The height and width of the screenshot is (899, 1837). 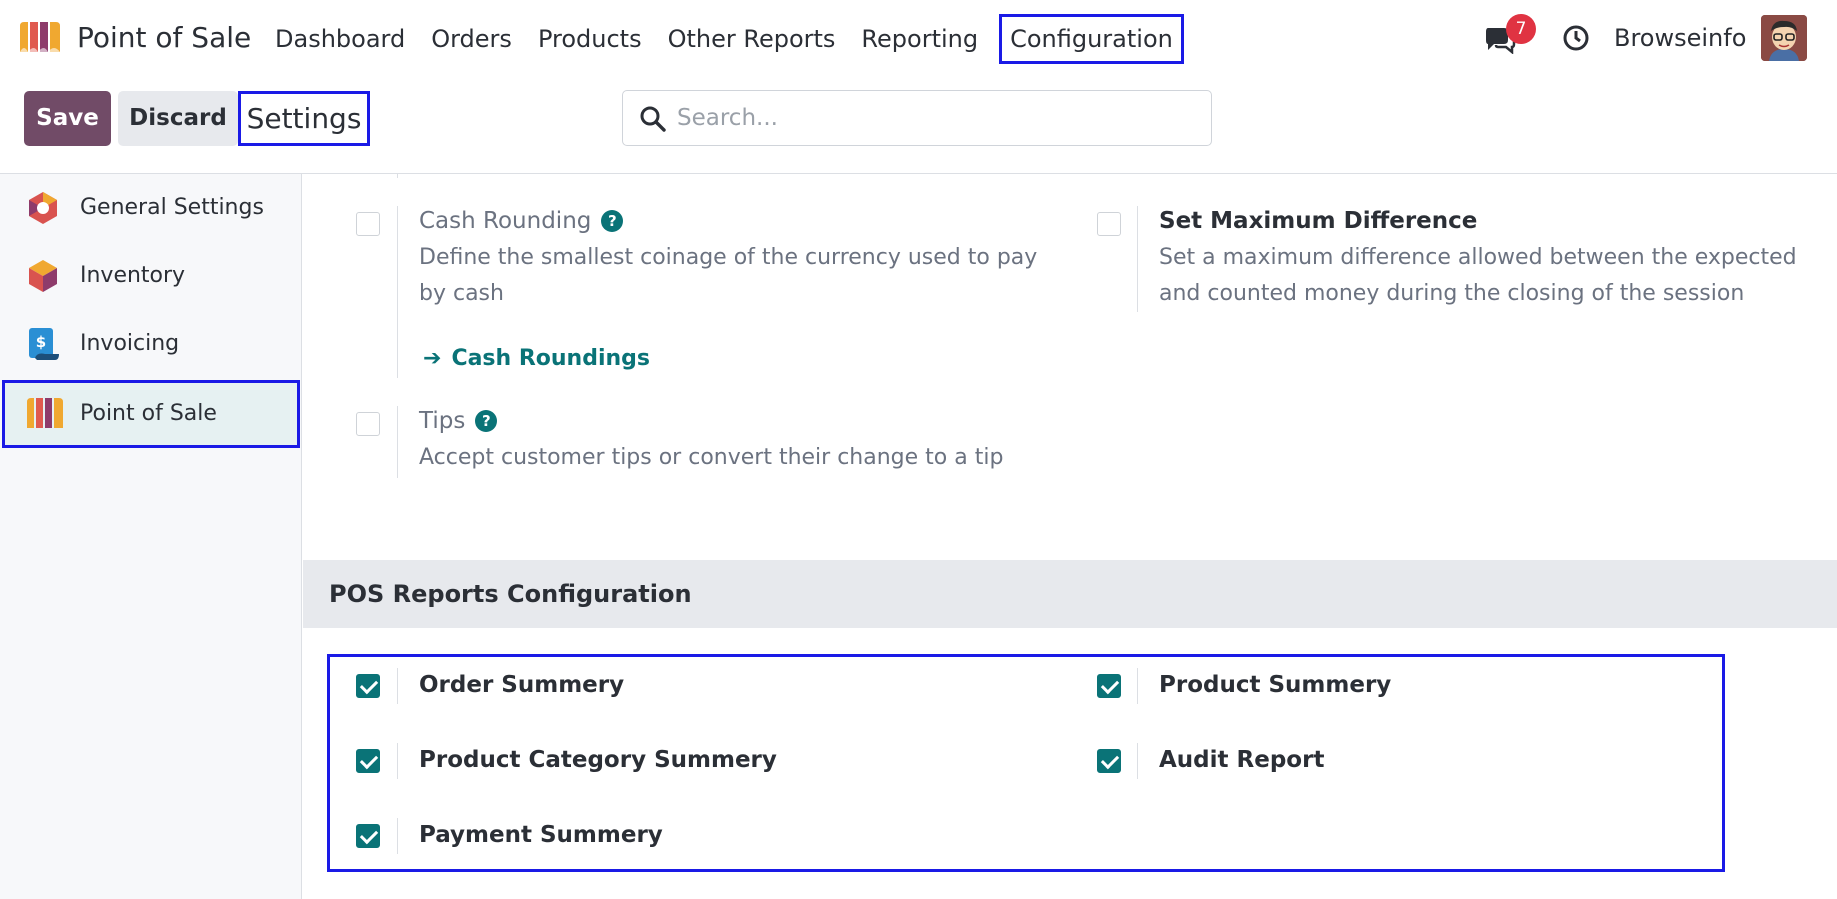 I want to click on cash-roundings-link: ➔ Cash Roundings, so click(x=536, y=358).